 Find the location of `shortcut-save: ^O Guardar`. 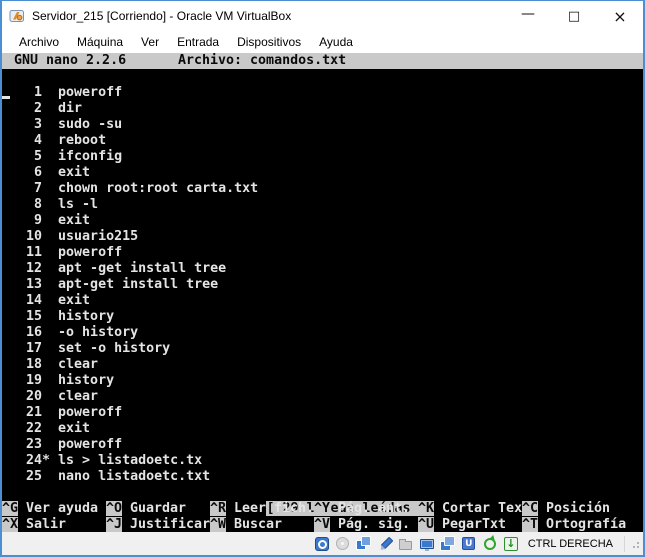

shortcut-save: ^O Guardar is located at coordinates (158, 509).